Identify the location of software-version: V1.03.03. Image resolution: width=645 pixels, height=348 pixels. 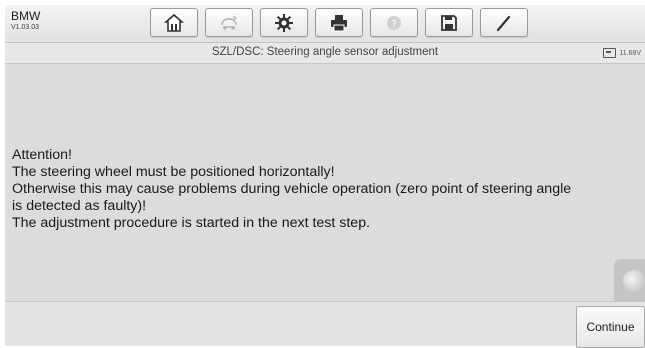
(25, 27).